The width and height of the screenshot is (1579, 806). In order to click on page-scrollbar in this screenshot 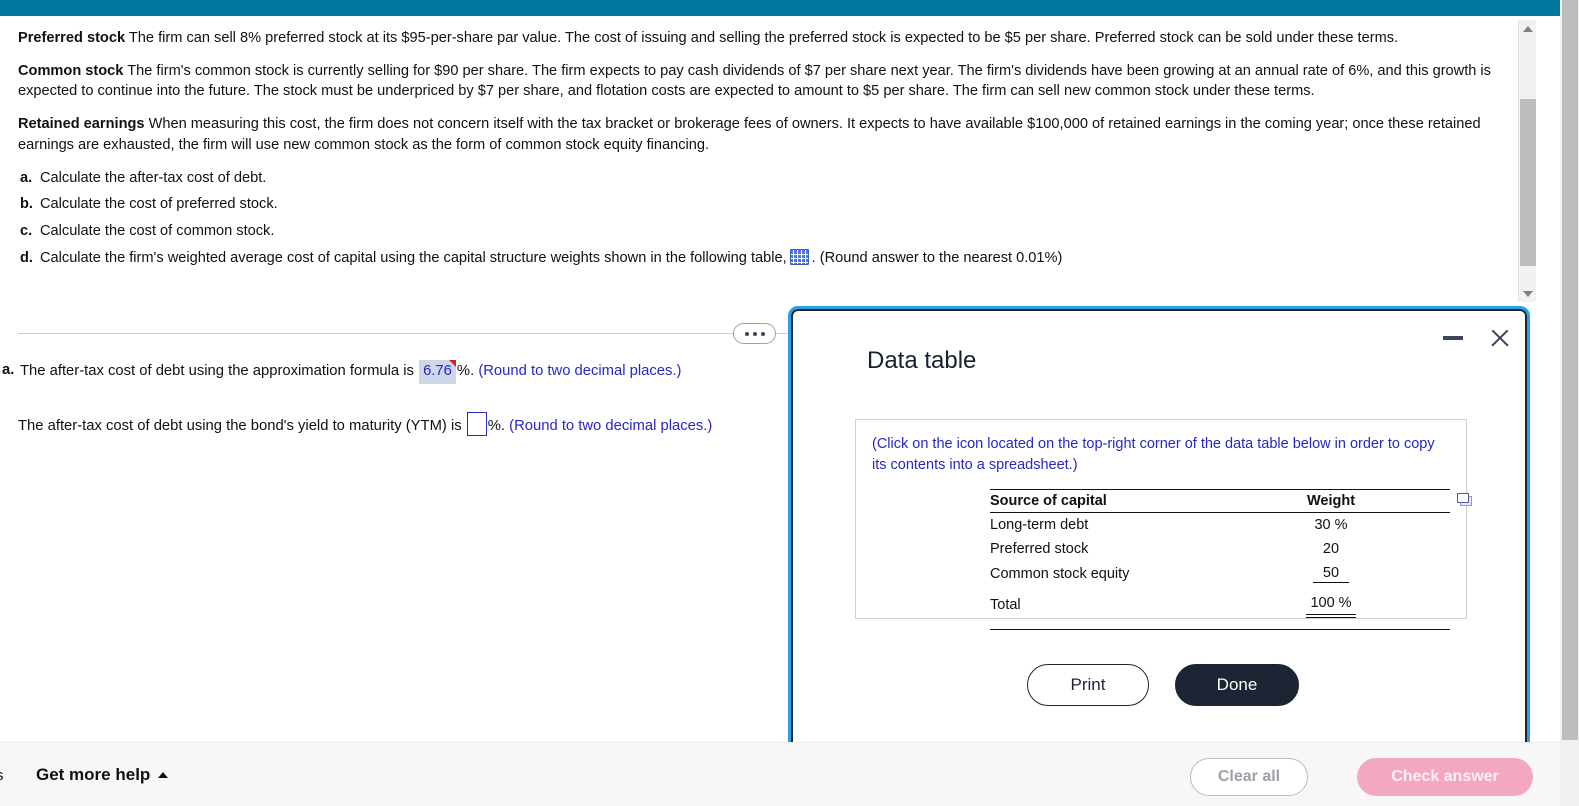, I will do `click(1569, 403)`.